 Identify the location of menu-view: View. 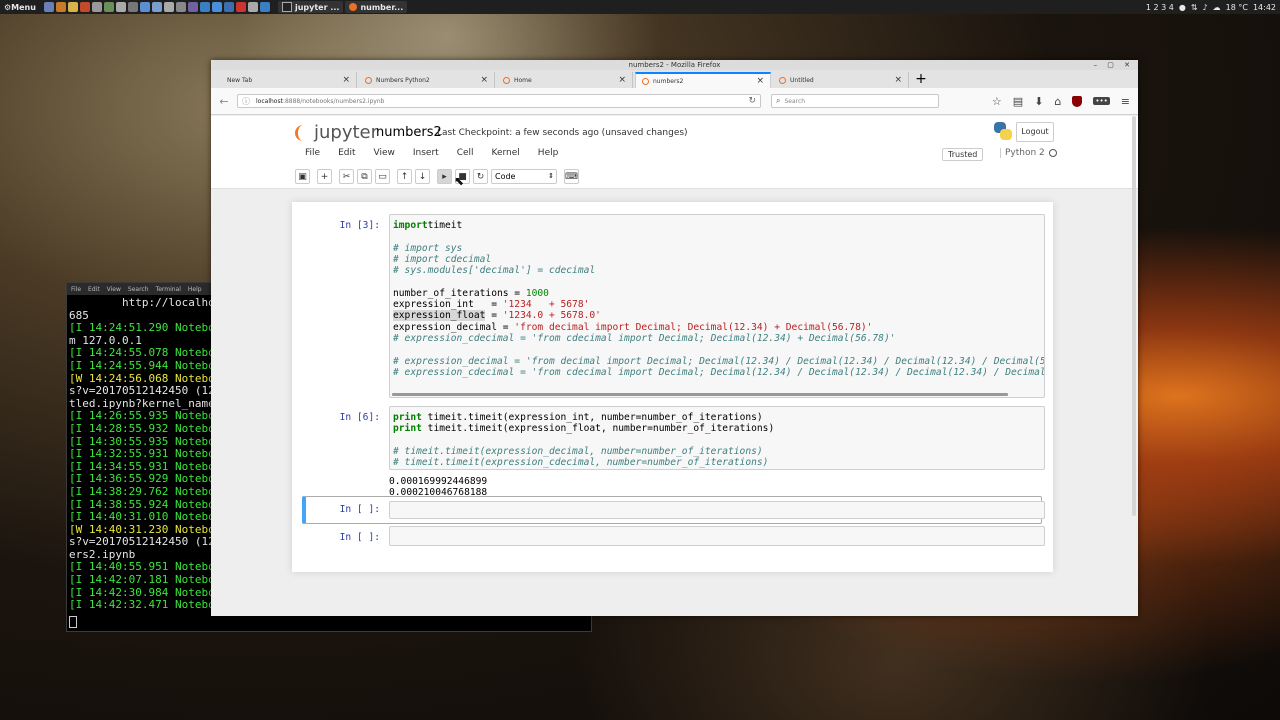
(383, 153).